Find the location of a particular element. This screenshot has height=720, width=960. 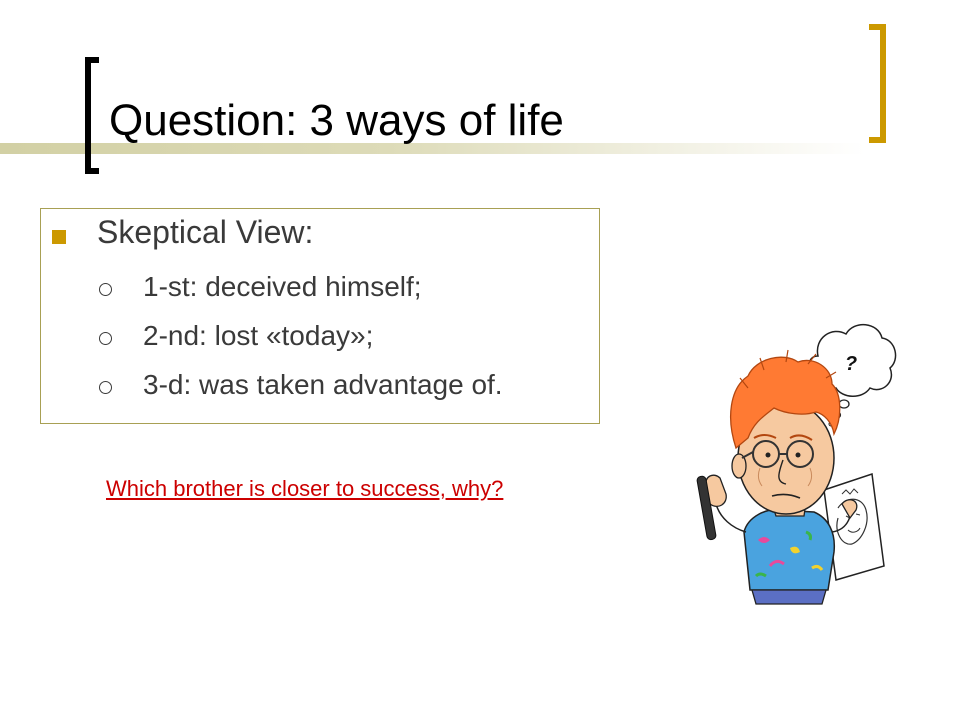

sketch-paper is located at coordinates (854, 527).